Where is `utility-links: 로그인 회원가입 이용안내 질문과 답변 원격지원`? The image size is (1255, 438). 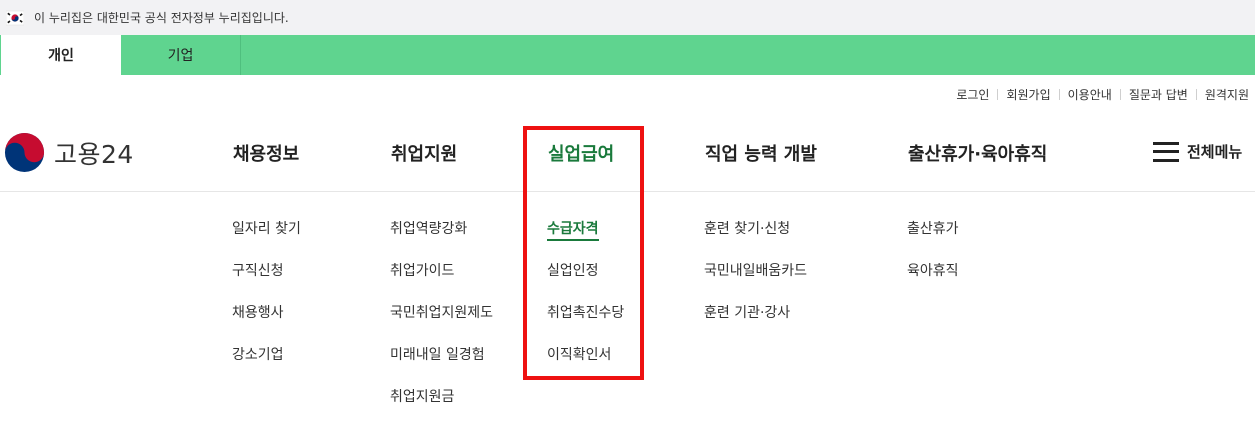 utility-links: 로그인 회원가입 이용안내 질문과 답변 원격지원 is located at coordinates (1102, 94).